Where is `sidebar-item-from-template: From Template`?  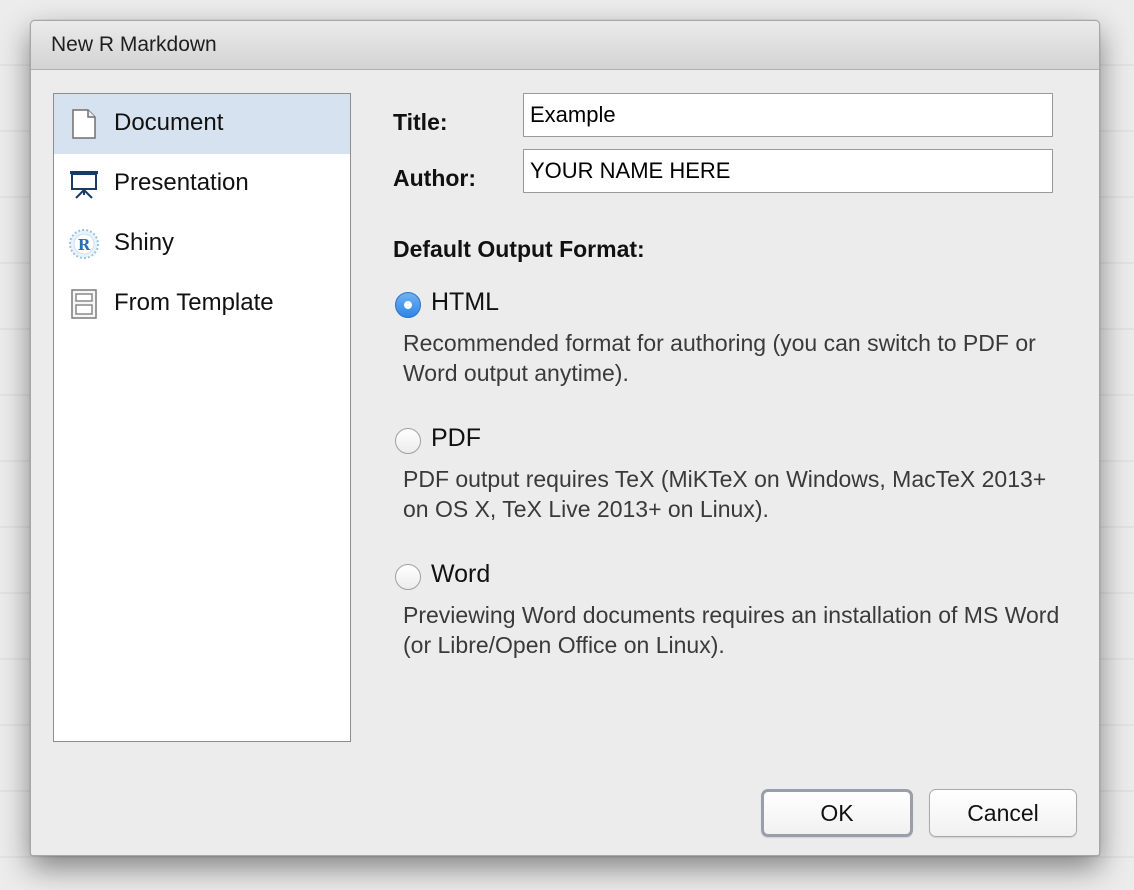
sidebar-item-from-template: From Template is located at coordinates (202, 304).